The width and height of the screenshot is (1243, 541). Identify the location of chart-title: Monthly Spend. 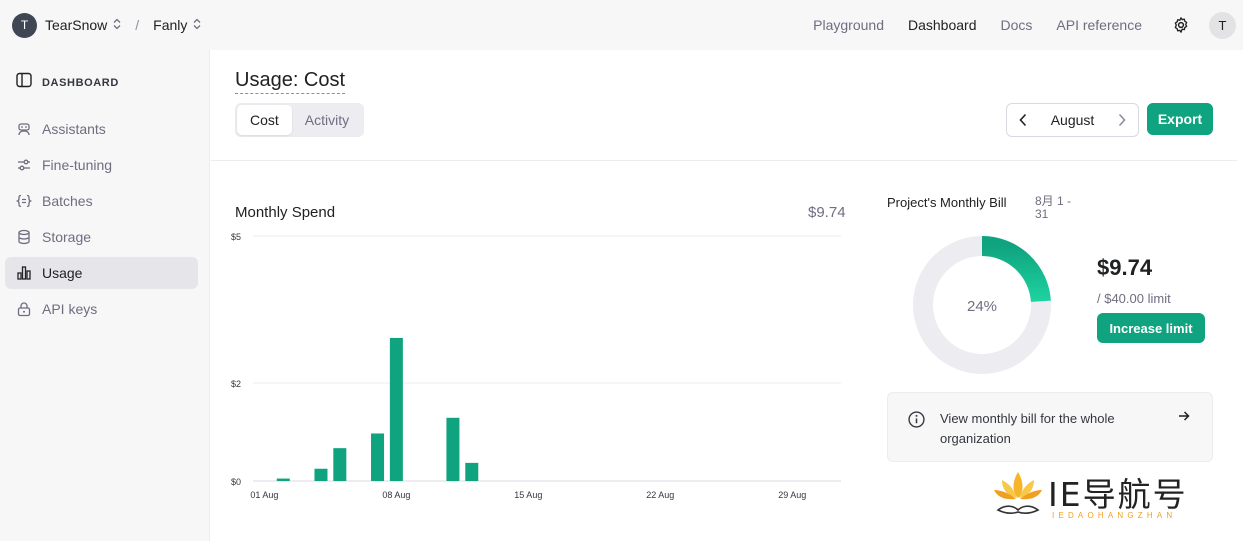
(285, 212).